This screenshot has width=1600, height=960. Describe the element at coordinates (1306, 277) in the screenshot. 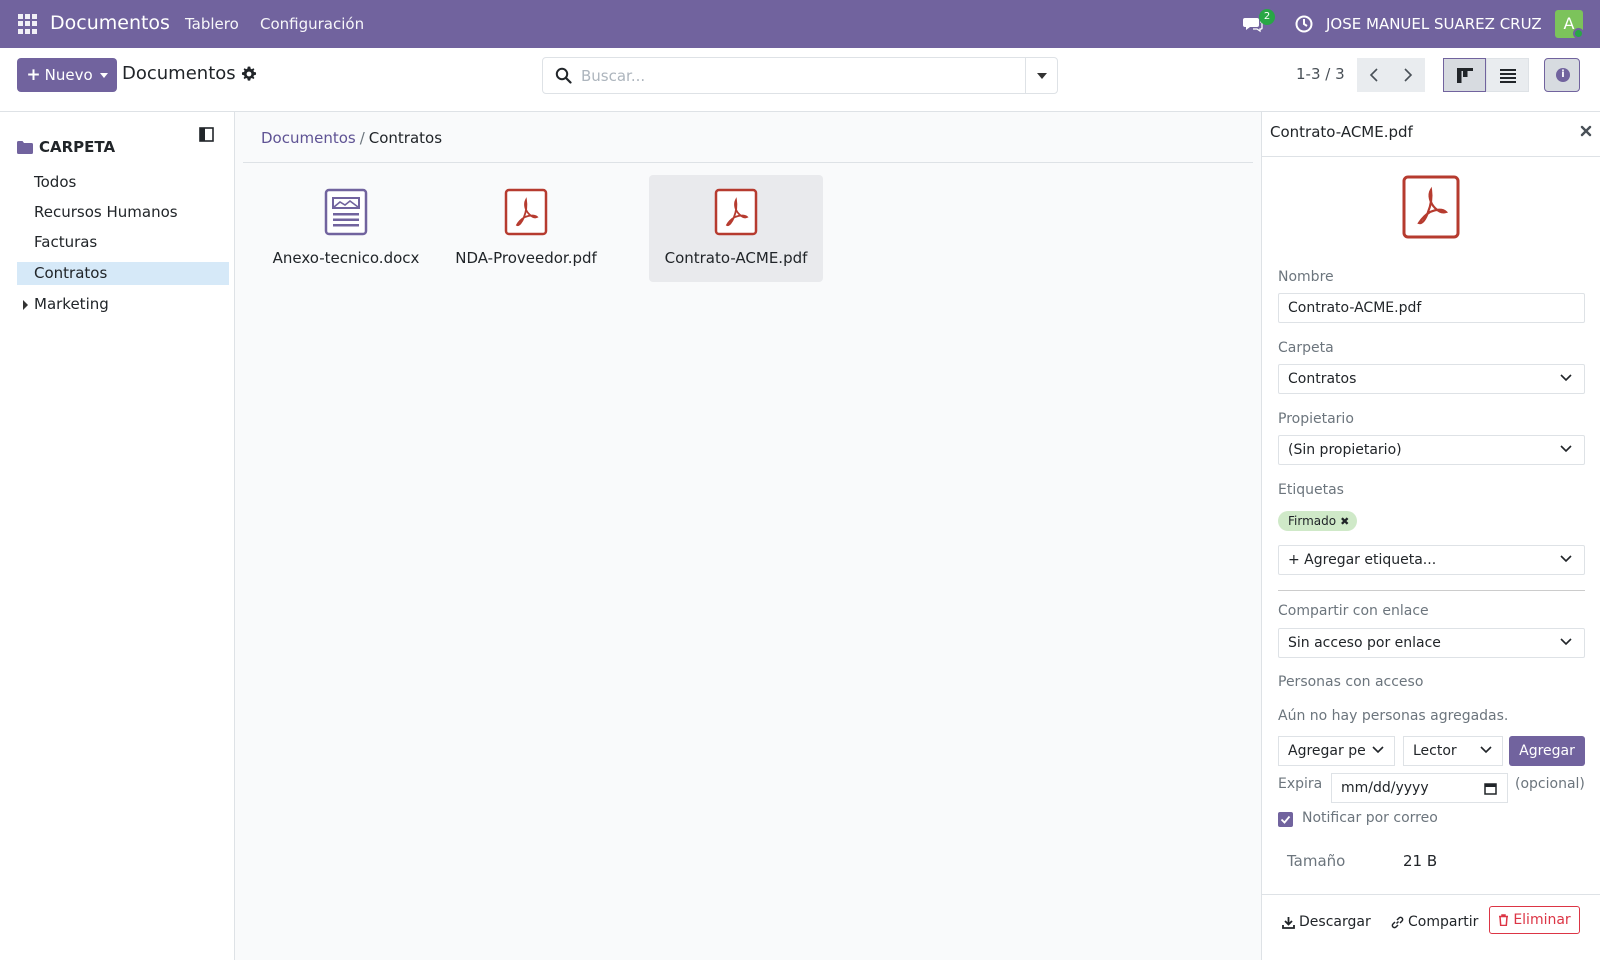

I see `name-label: Nombre` at that location.